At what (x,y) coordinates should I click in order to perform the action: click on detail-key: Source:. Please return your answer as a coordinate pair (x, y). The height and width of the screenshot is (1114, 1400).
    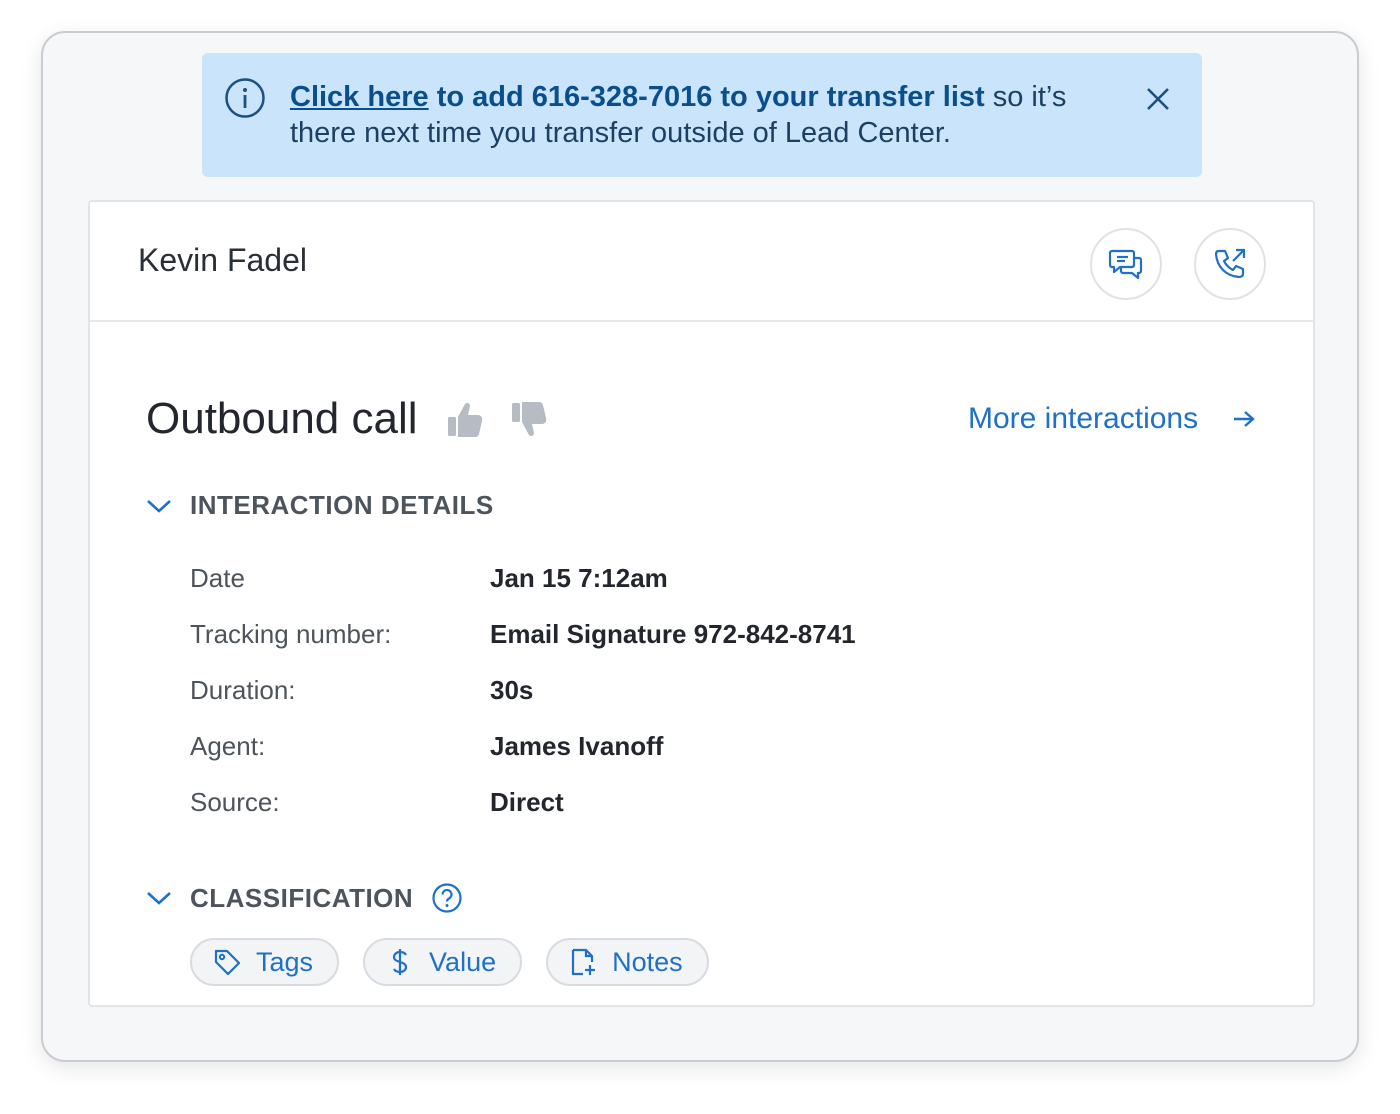
    Looking at the image, I should click on (235, 801).